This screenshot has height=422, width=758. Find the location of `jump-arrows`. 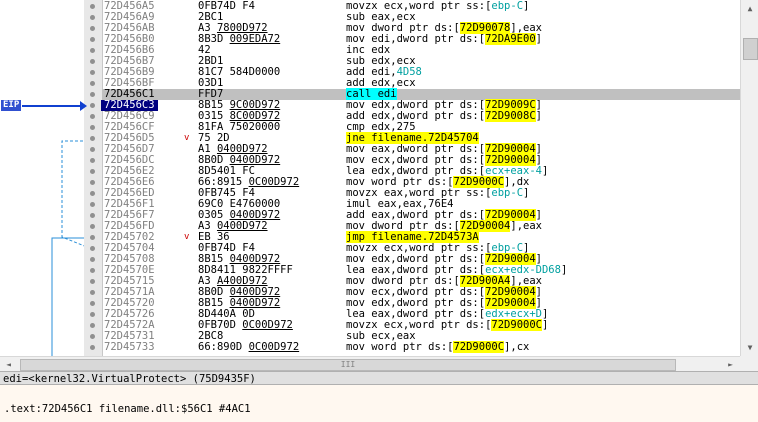

jump-arrows is located at coordinates (67, 248).